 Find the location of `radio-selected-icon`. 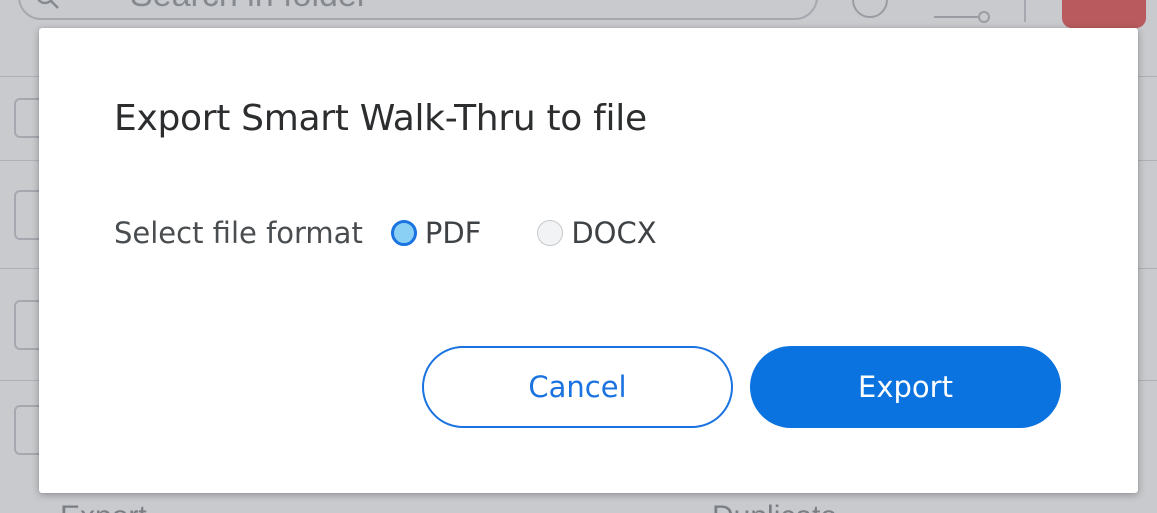

radio-selected-icon is located at coordinates (403, 233).